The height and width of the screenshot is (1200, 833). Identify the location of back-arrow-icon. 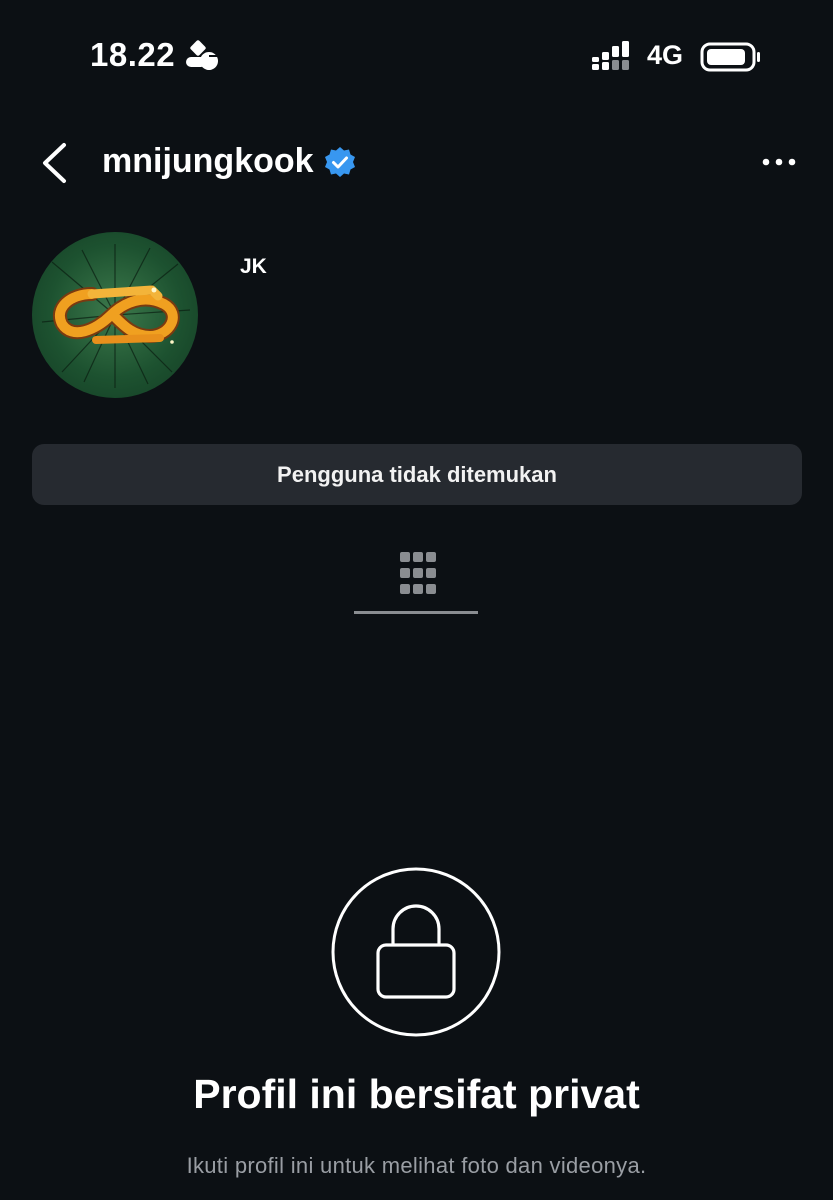
(55, 163).